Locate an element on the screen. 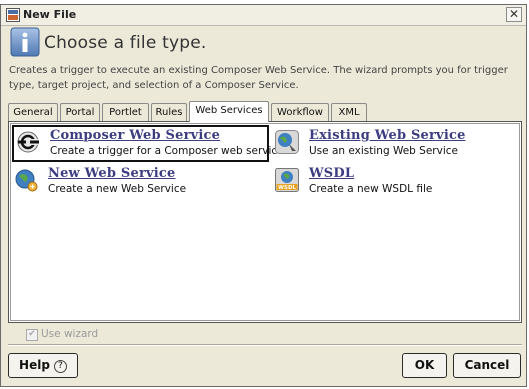 This screenshot has width=529, height=389. item-description: Create a new WSDL file is located at coordinates (371, 189).